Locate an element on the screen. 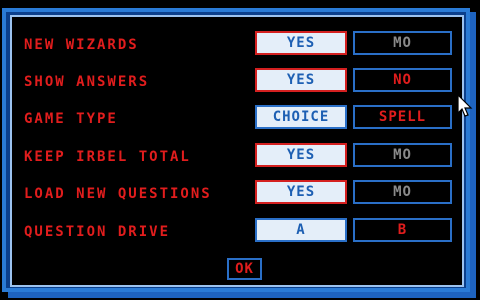 The height and width of the screenshot is (300, 480). setting-label-keep-irbel-total: KEEP IRBEL TOTAL is located at coordinates (107, 157).